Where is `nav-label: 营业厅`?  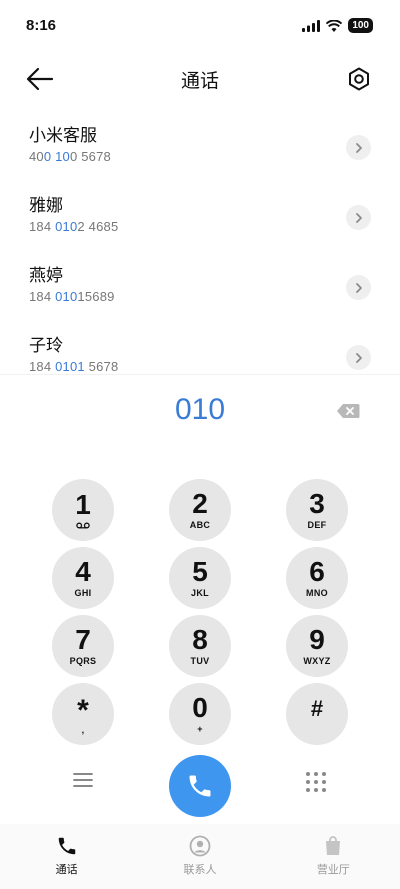
nav-label: 营业厅 is located at coordinates (333, 869).